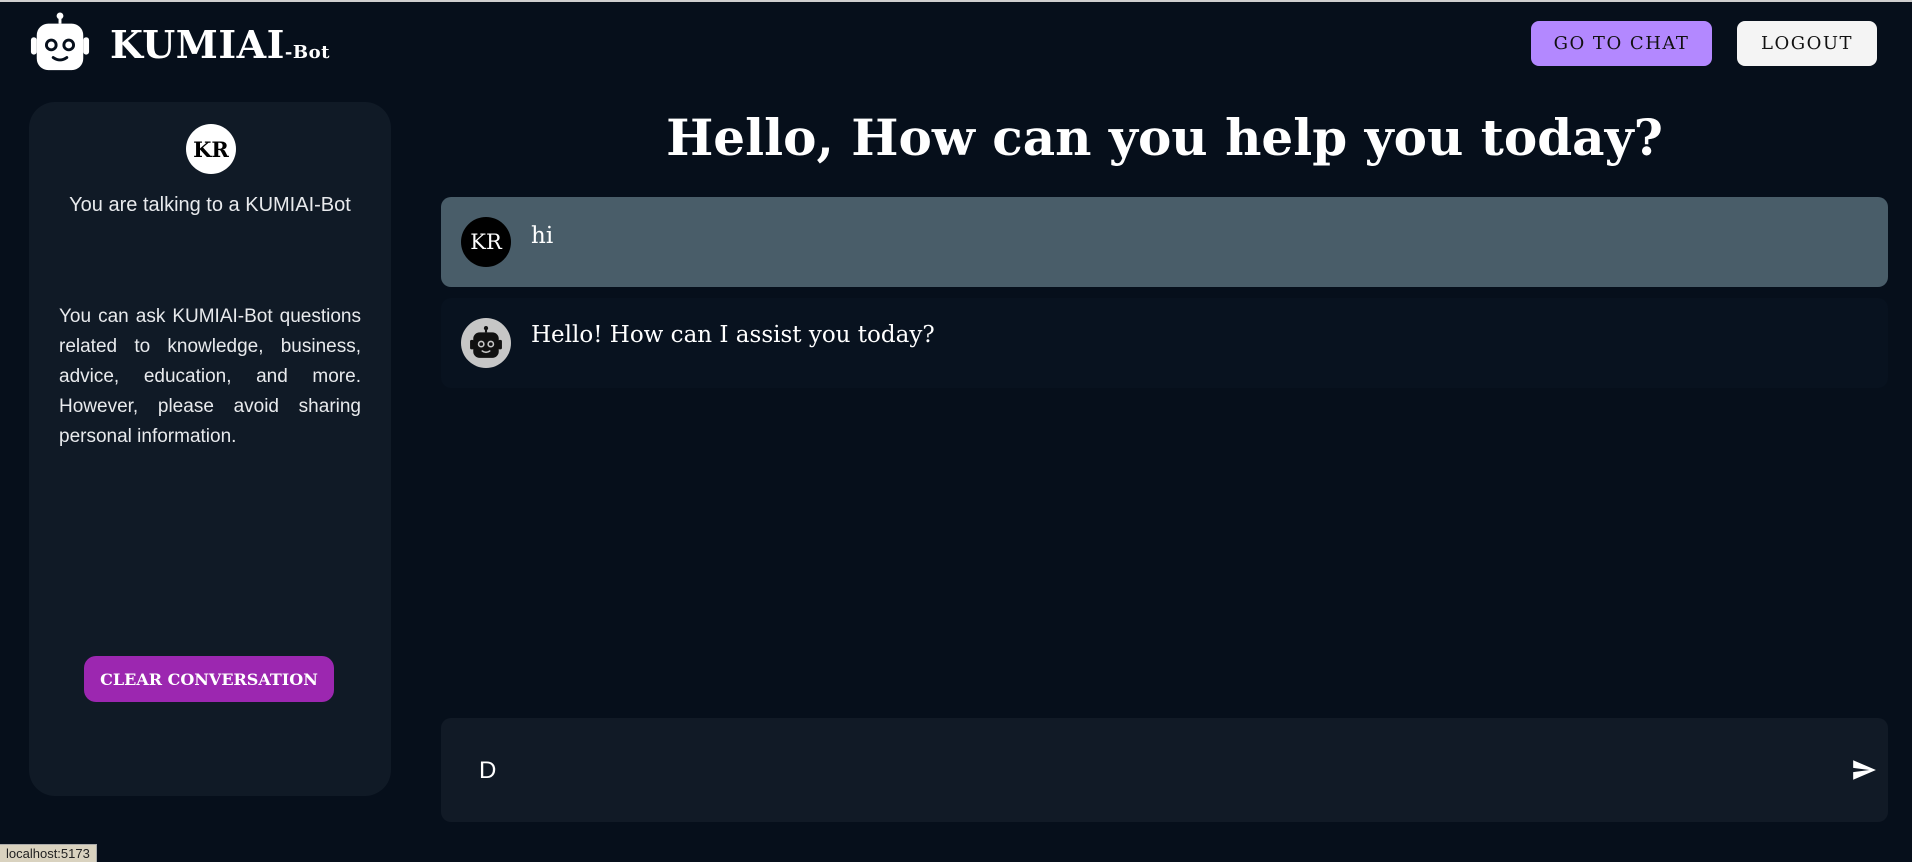 Image resolution: width=1912 pixels, height=862 pixels. Describe the element at coordinates (1621, 43) in the screenshot. I see `go-to-chat-button: GO TO CHAT` at that location.